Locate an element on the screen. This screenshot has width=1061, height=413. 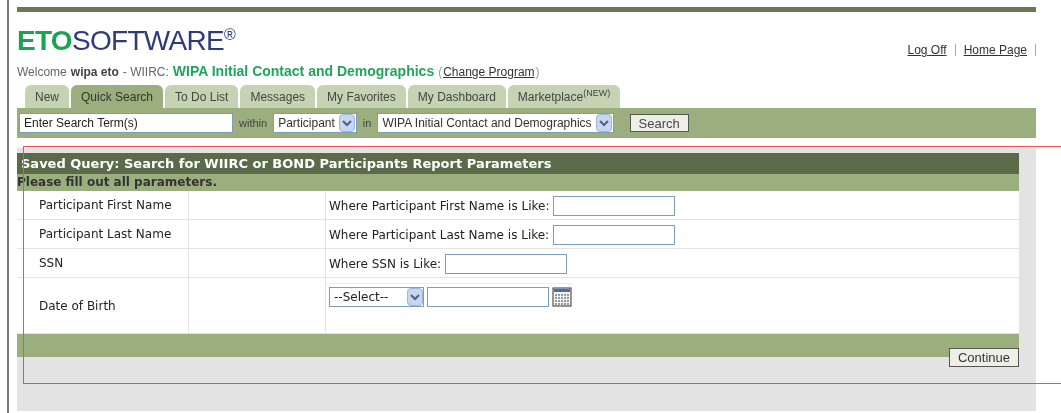
within-select: Participant is located at coordinates (315, 123).